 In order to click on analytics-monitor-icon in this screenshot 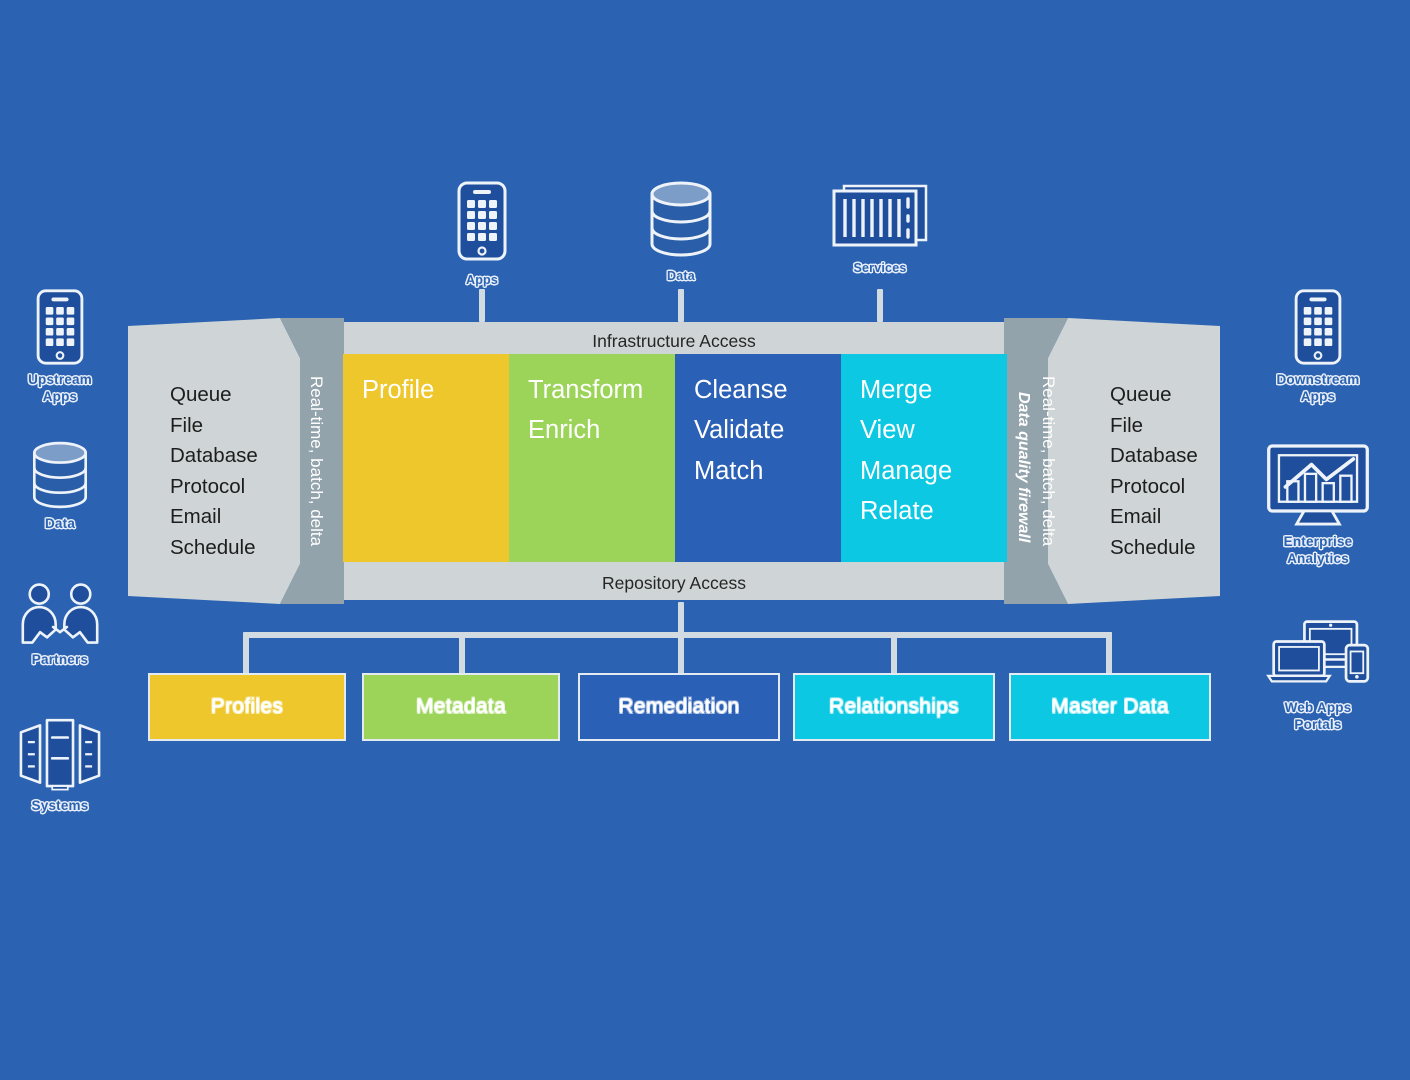, I will do `click(1318, 485)`.